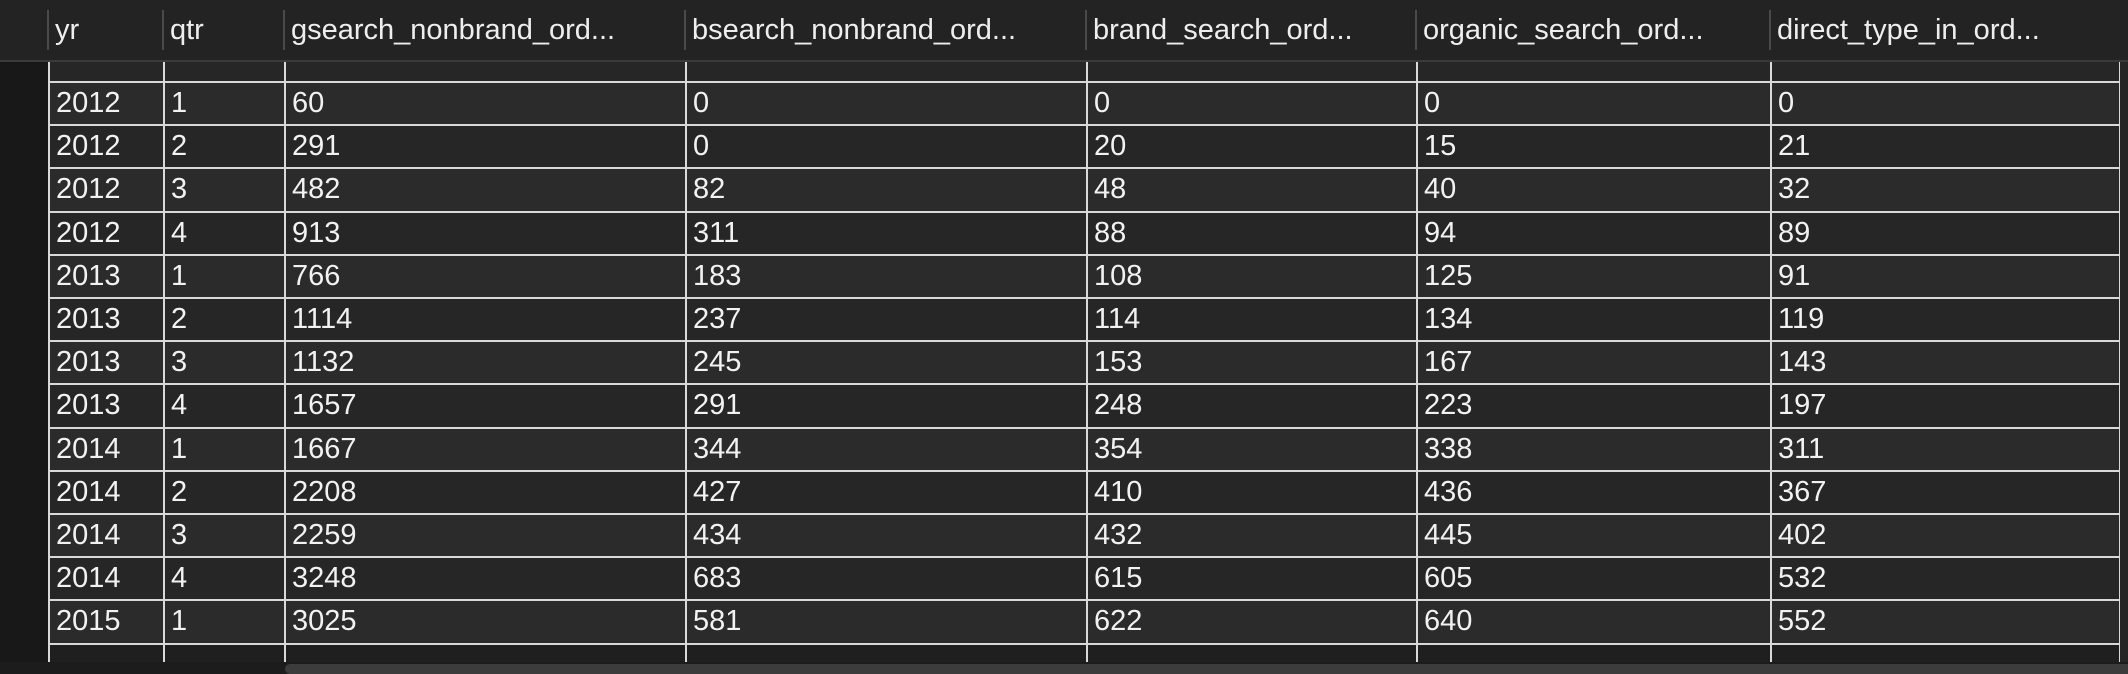  I want to click on cell-organic-search: 338, so click(1594, 449).